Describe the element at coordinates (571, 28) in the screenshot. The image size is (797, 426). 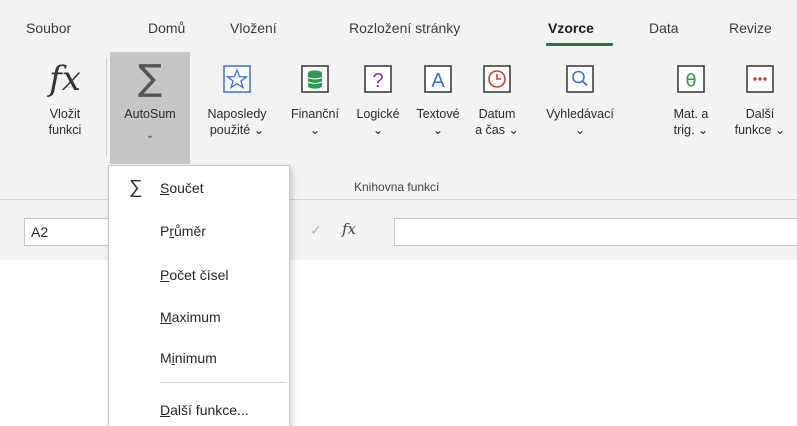
I see `tab-vzorce: Vzorce` at that location.